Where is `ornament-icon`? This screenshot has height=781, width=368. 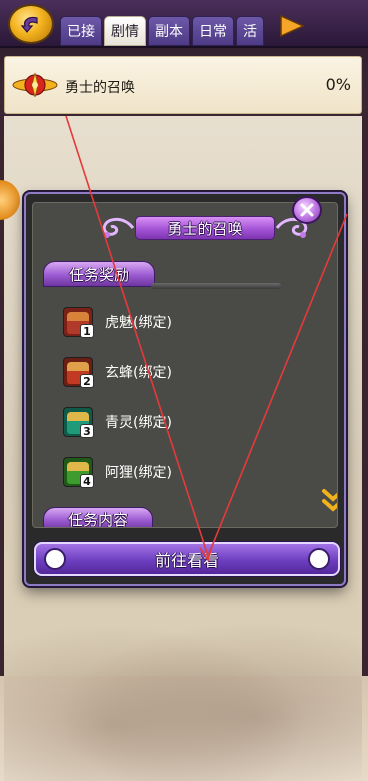 ornament-icon is located at coordinates (118, 227).